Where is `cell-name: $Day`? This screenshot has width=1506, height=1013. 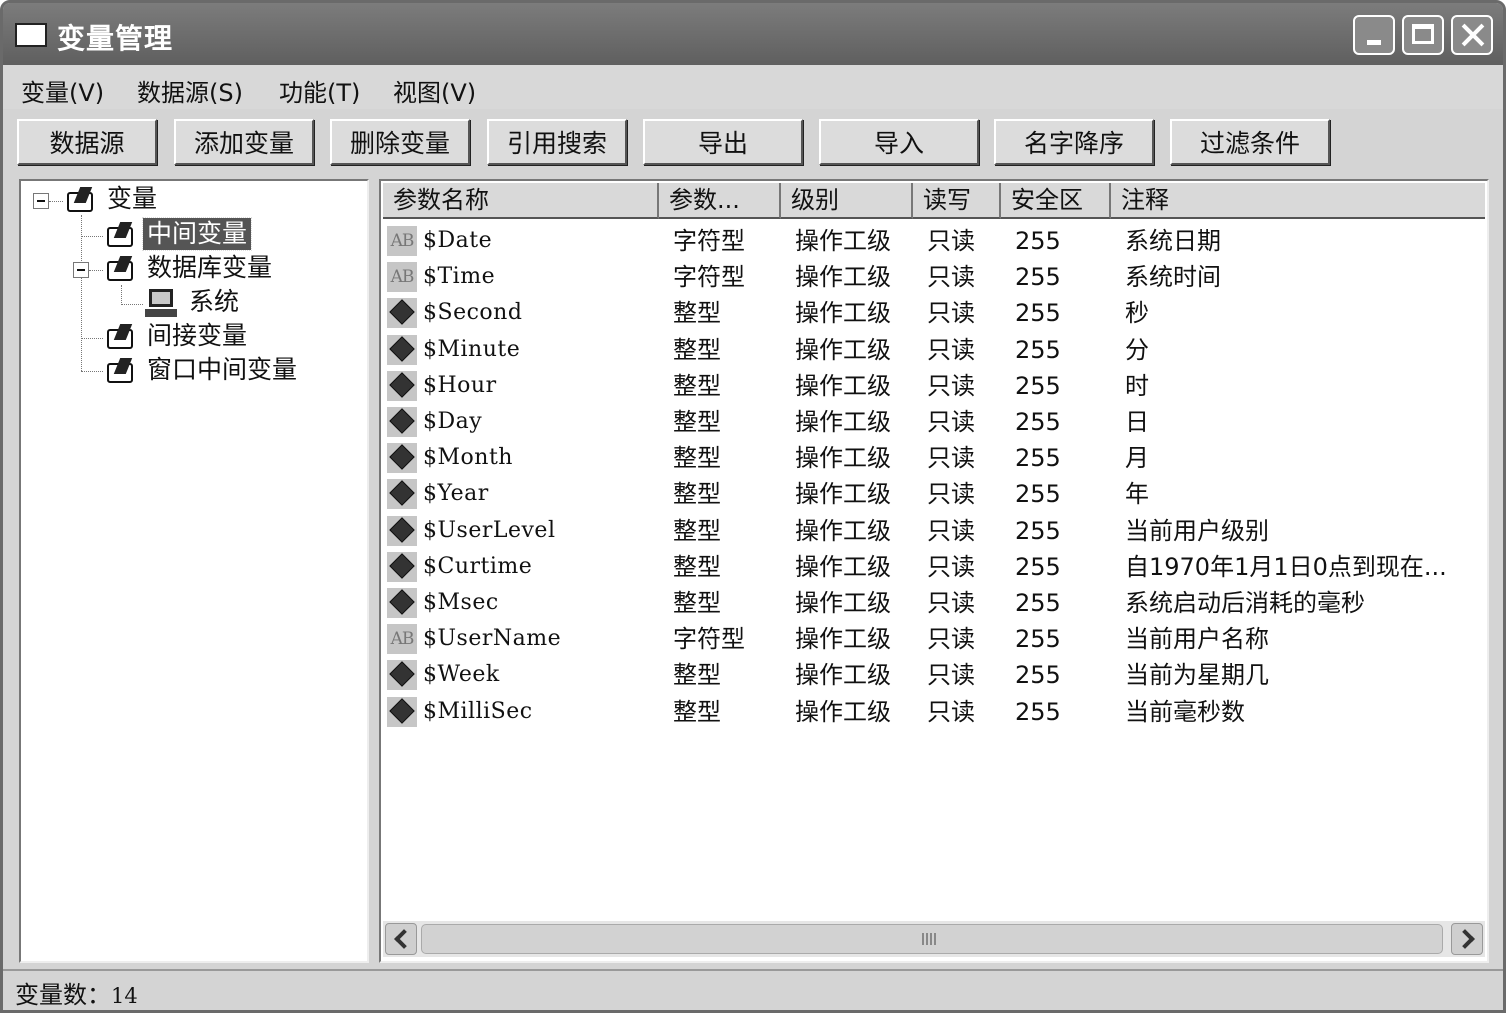
cell-name: $Day is located at coordinates (453, 421).